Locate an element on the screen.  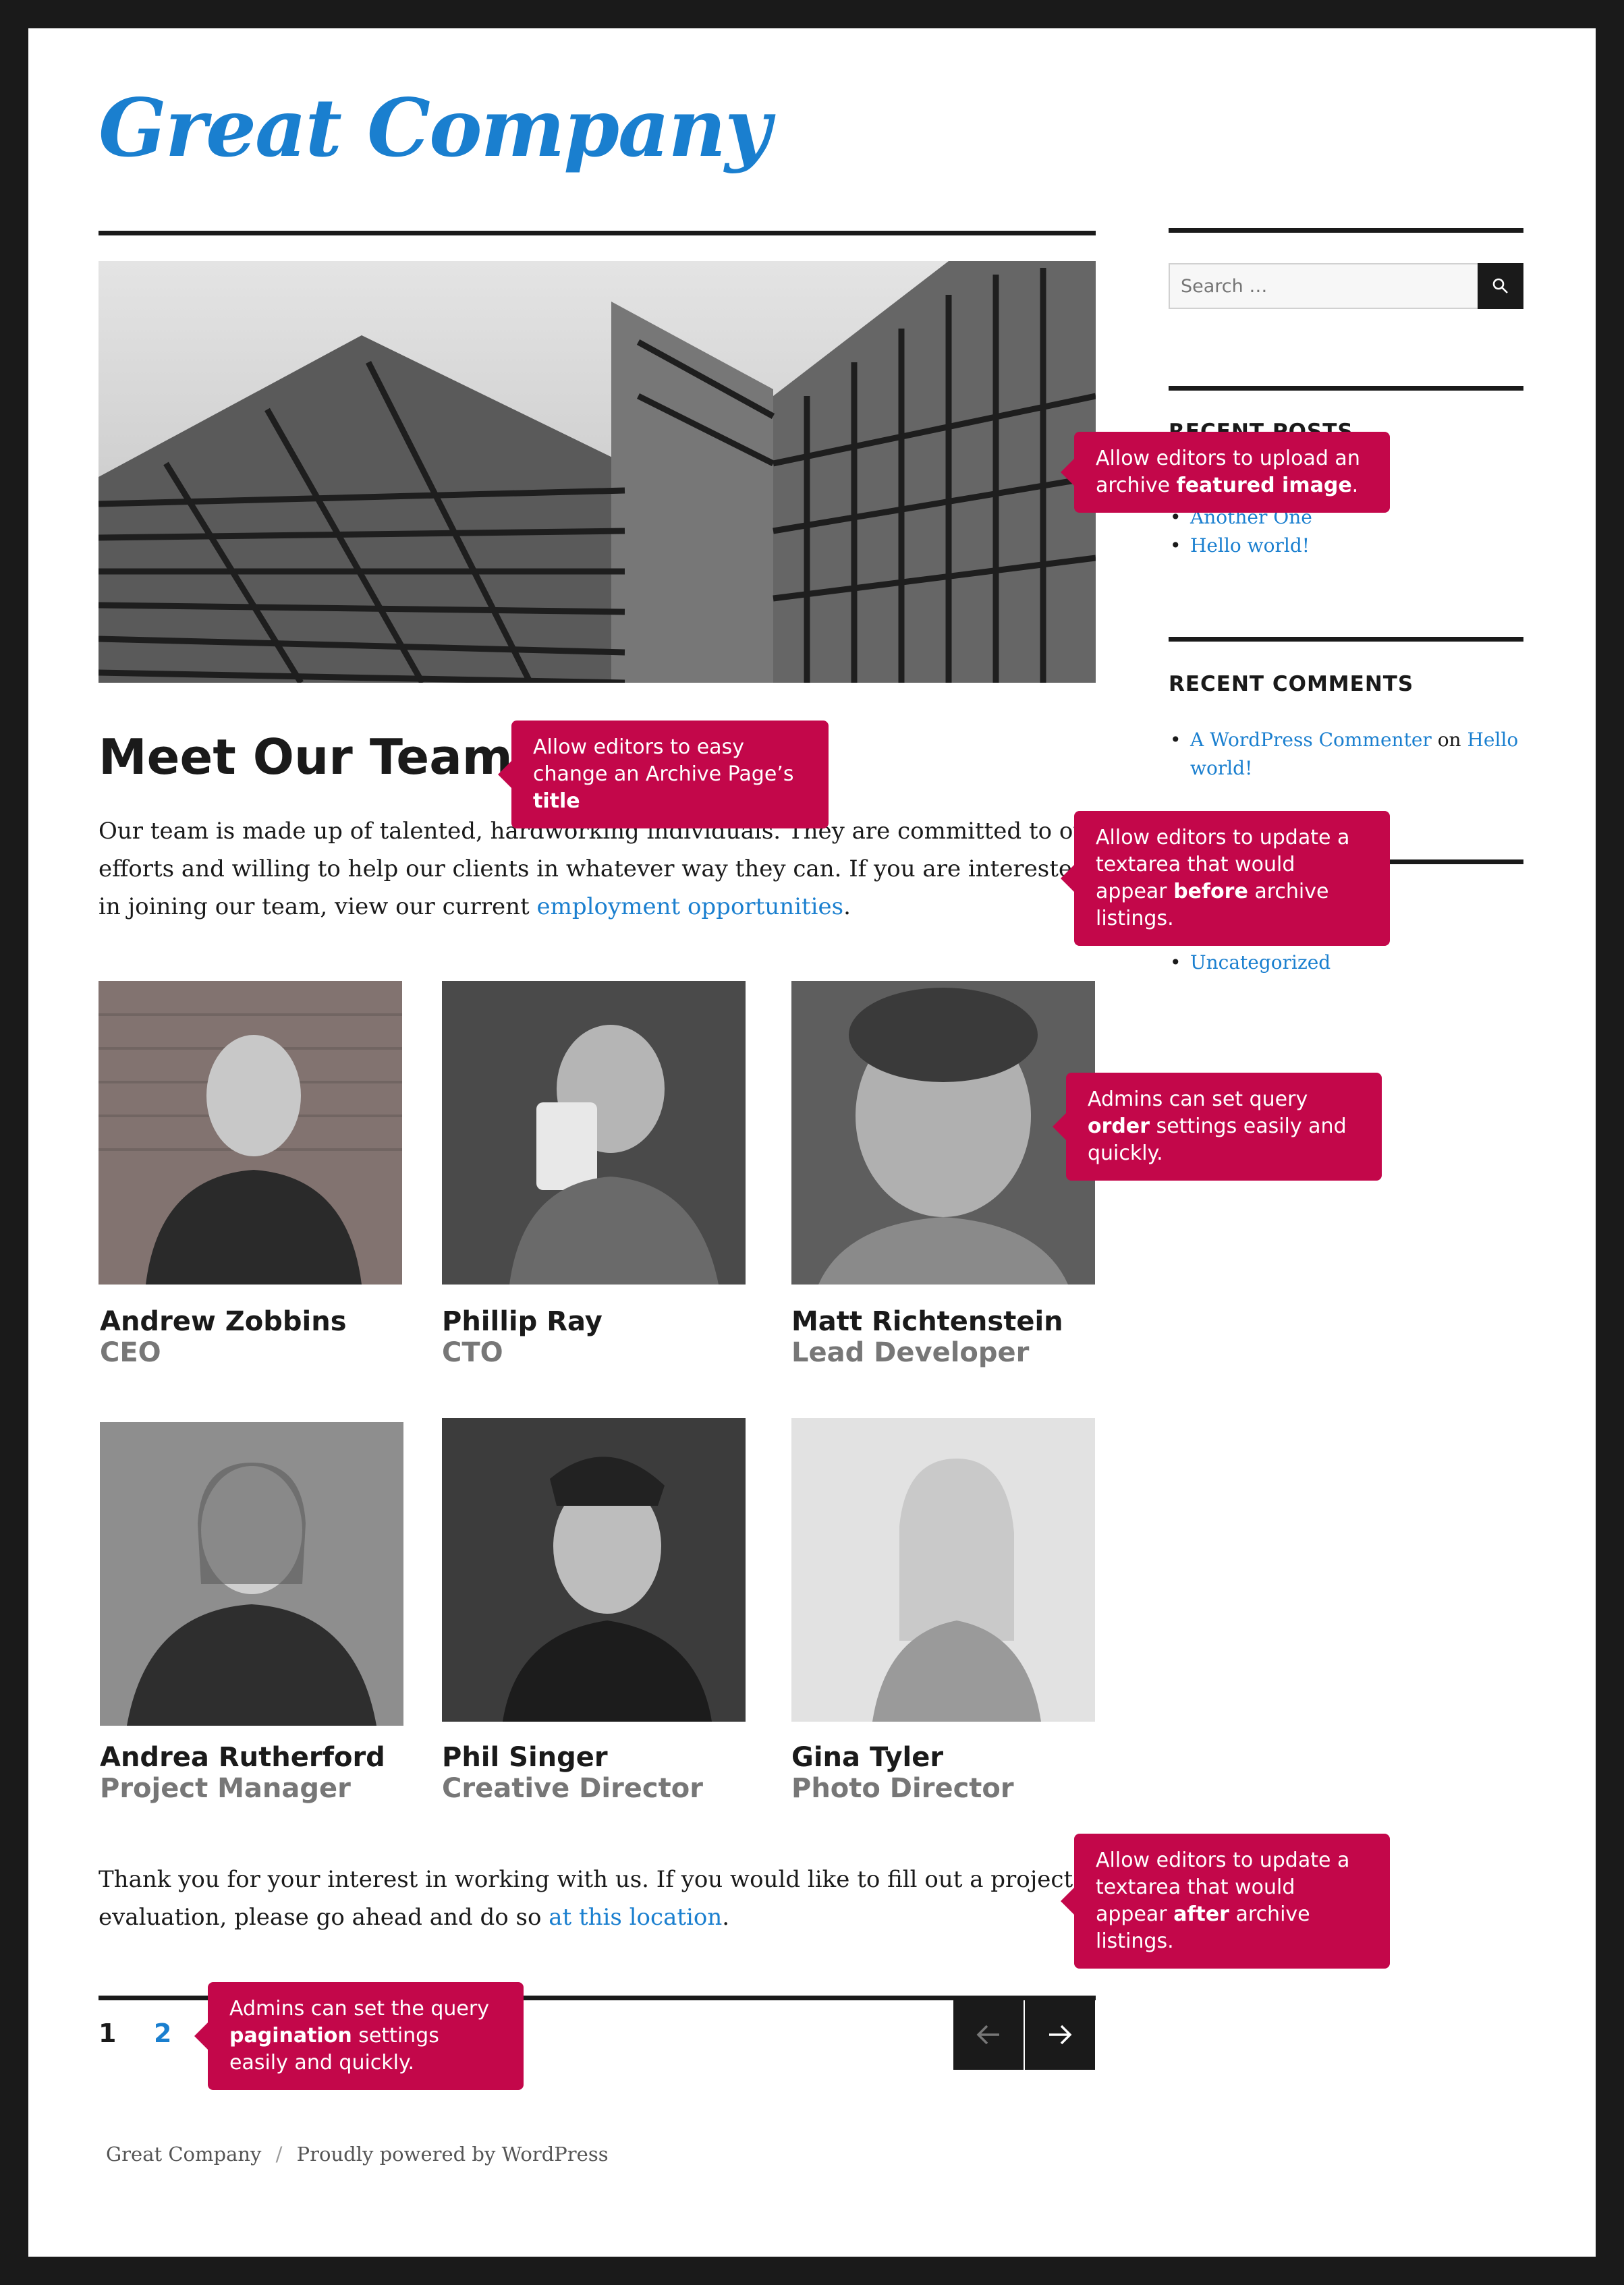
member-name: Matt Richtenstein is located at coordinates (927, 1321).